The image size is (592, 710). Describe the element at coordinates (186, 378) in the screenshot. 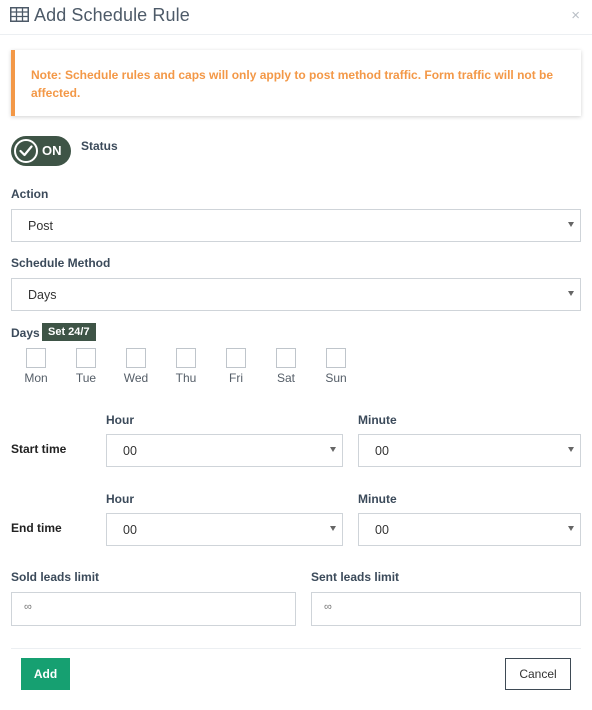

I see `day-label-thu: Thu` at that location.